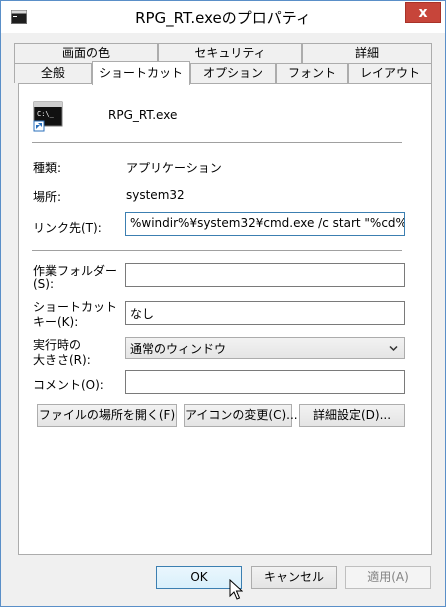 This screenshot has width=446, height=607. I want to click on run-size-select: 通常のウィンドウ, so click(265, 348).